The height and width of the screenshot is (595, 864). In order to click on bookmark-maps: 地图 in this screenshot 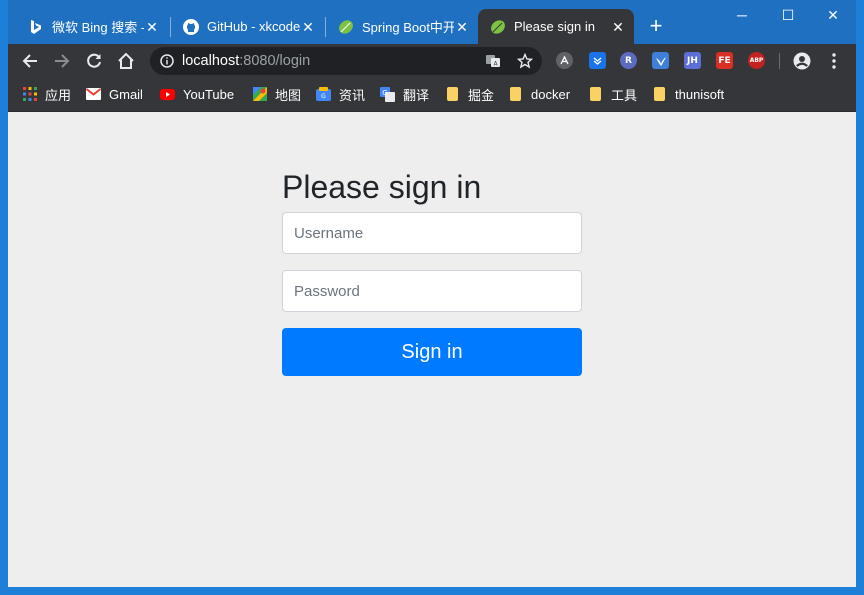, I will do `click(276, 94)`.